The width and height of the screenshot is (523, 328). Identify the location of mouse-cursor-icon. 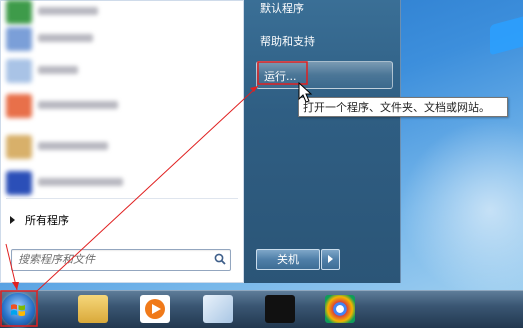
(305, 92).